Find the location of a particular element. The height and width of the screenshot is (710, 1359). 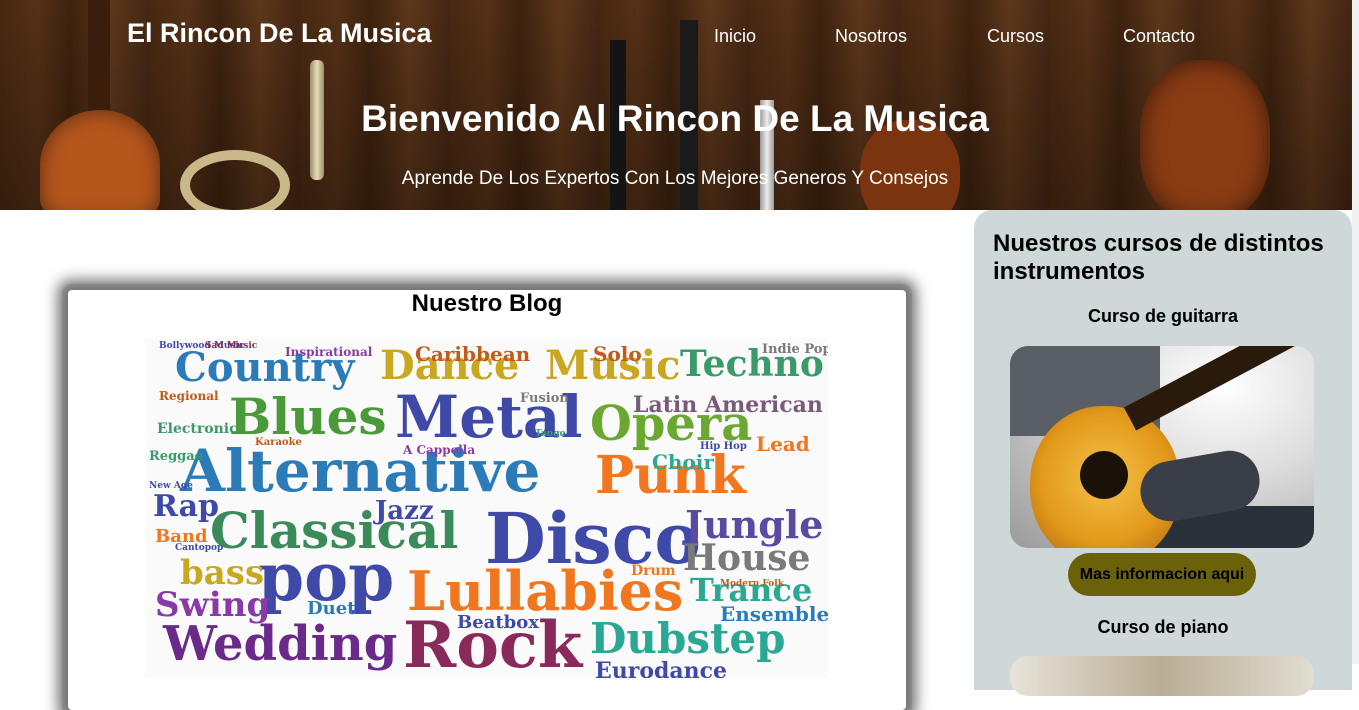

cloud-word: Fusion is located at coordinates (544, 398).